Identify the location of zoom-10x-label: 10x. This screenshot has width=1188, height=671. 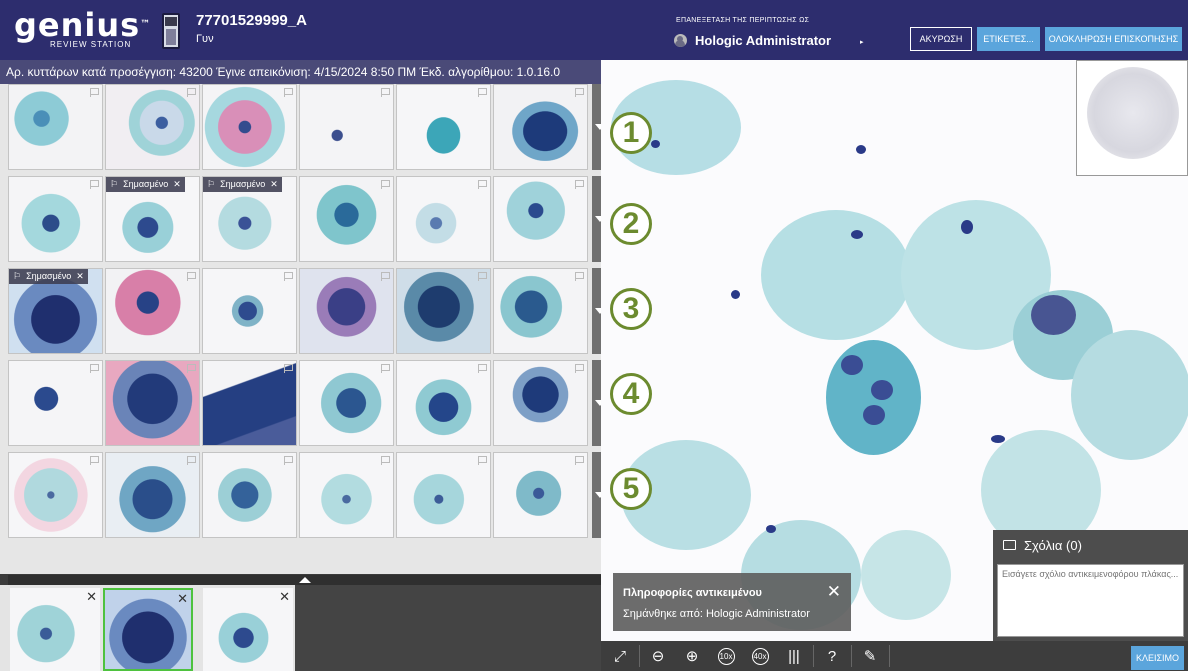
(726, 656).